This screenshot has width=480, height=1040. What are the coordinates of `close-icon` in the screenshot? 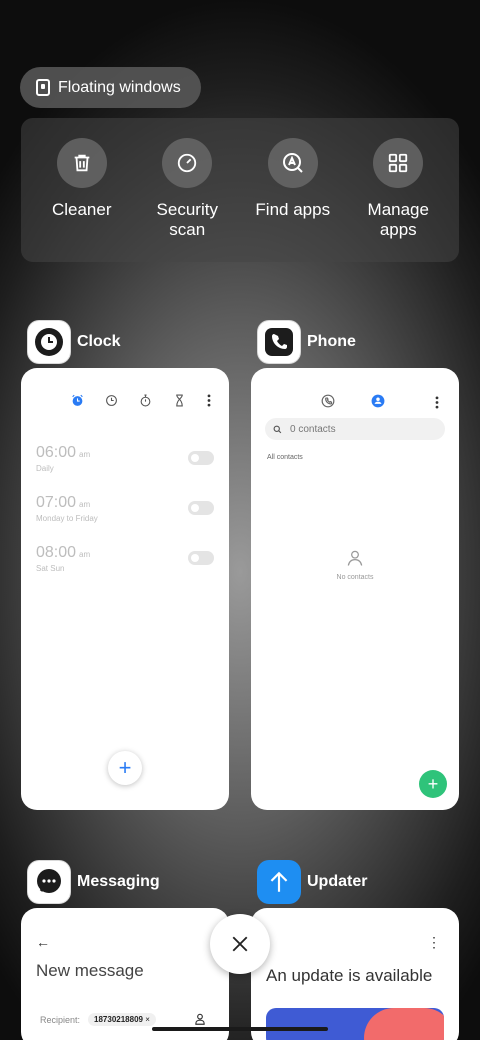 It's located at (240, 944).